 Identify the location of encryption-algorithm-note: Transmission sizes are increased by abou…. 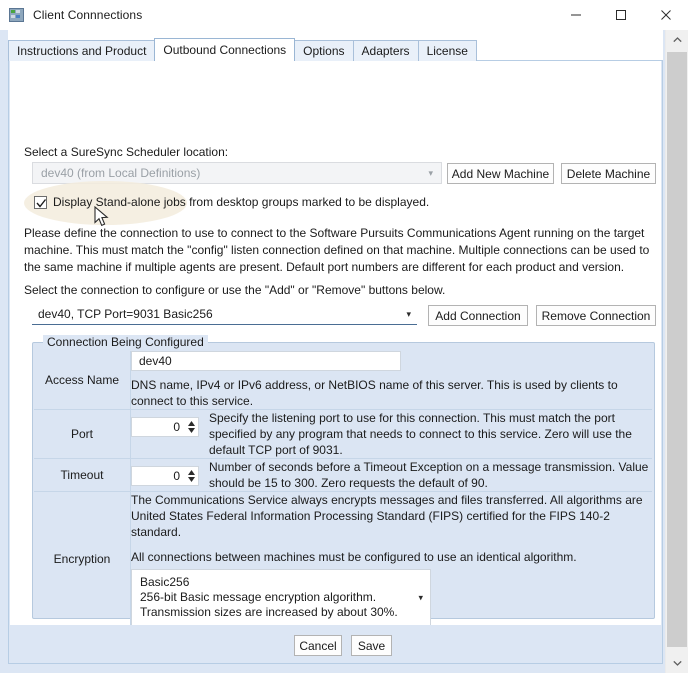
(269, 612).